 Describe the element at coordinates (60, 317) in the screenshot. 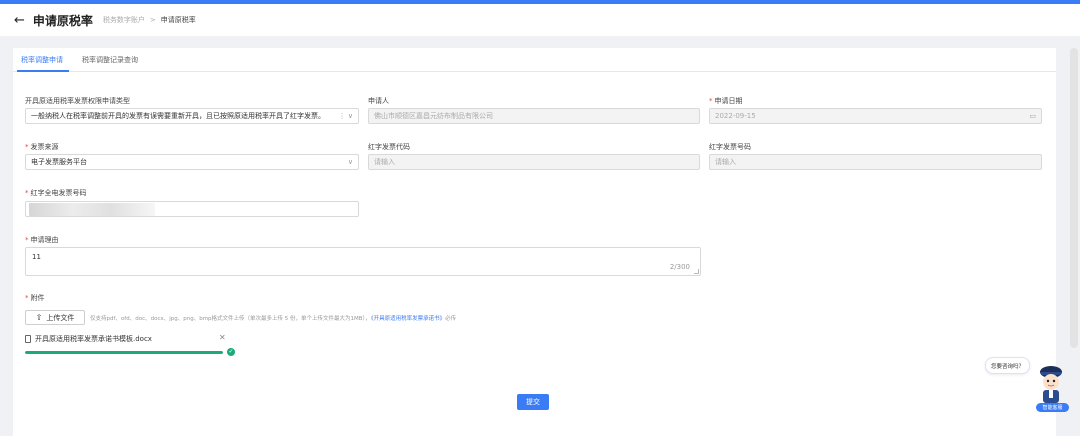

I see `upload-button-label: 上传文件` at that location.